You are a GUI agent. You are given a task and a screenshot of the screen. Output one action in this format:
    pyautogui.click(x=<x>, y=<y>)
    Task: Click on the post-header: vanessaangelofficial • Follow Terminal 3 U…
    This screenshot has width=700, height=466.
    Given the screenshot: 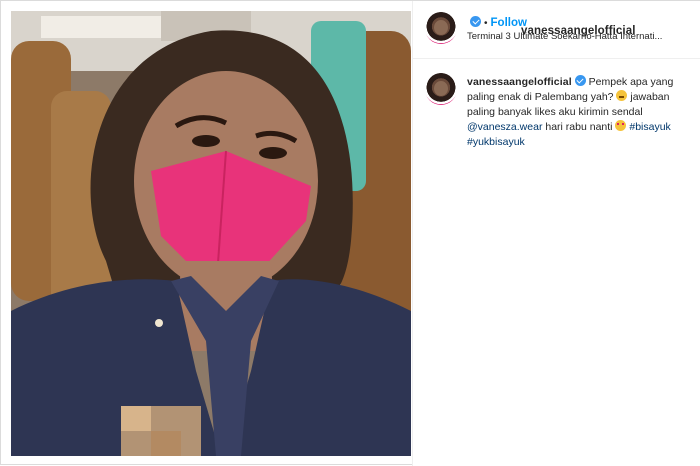 What is the action you would take?
    pyautogui.click(x=556, y=30)
    